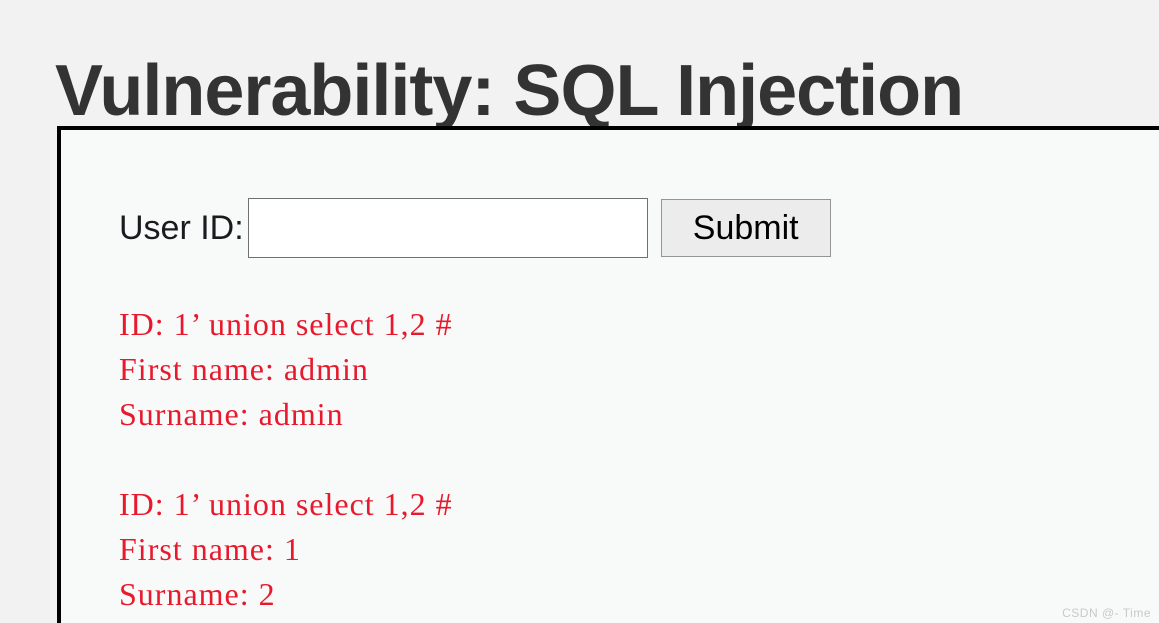 The image size is (1159, 623). Describe the element at coordinates (197, 594) in the screenshot. I see `result-surname-line: Surname: 2` at that location.